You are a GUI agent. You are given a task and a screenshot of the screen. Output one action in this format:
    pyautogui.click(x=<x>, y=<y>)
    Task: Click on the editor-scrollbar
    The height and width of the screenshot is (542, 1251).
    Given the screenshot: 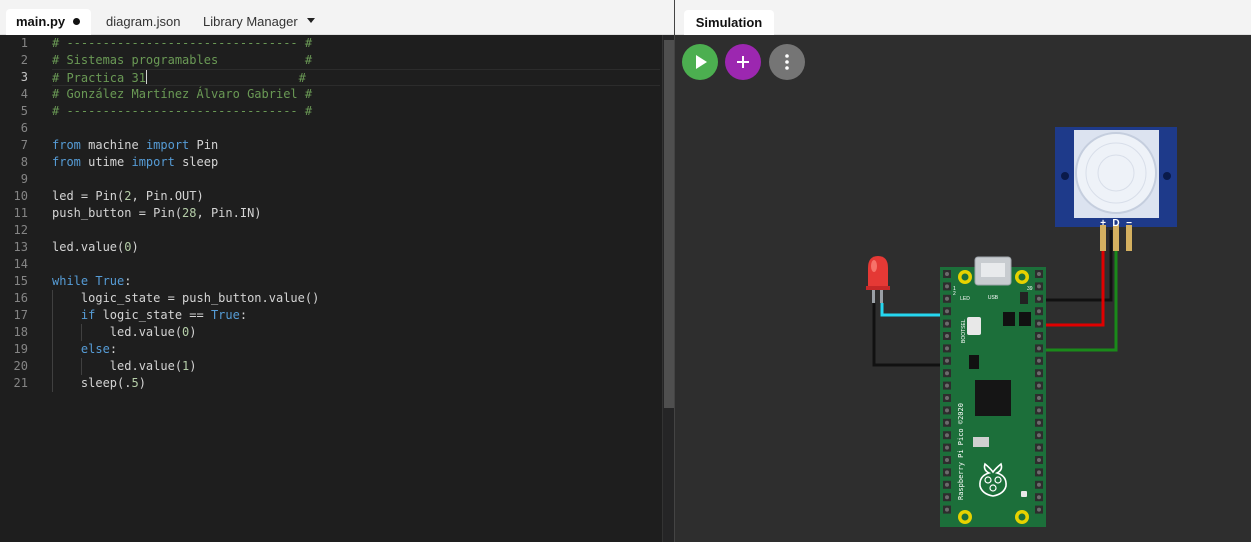 What is the action you would take?
    pyautogui.click(x=668, y=288)
    